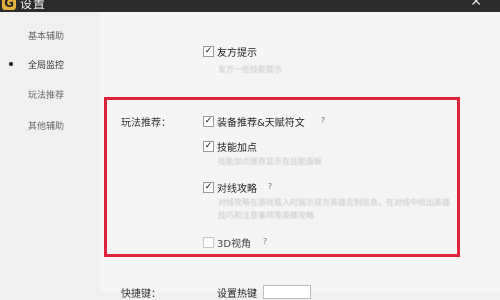  I want to click on friendly-tips-checkbox: ✓, so click(208, 51).